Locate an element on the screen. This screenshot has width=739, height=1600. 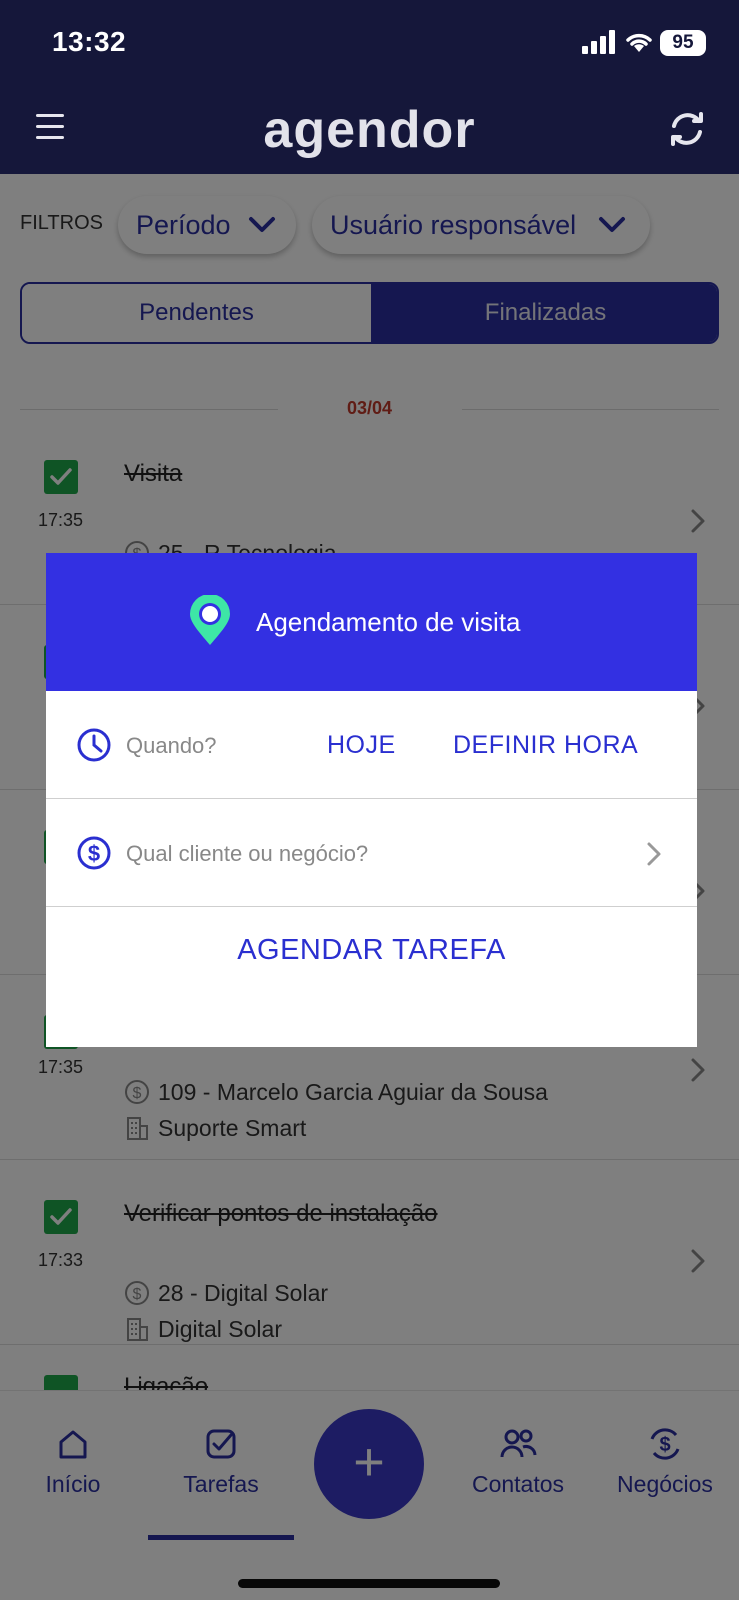
today-button: HOJE is located at coordinates (361, 745).